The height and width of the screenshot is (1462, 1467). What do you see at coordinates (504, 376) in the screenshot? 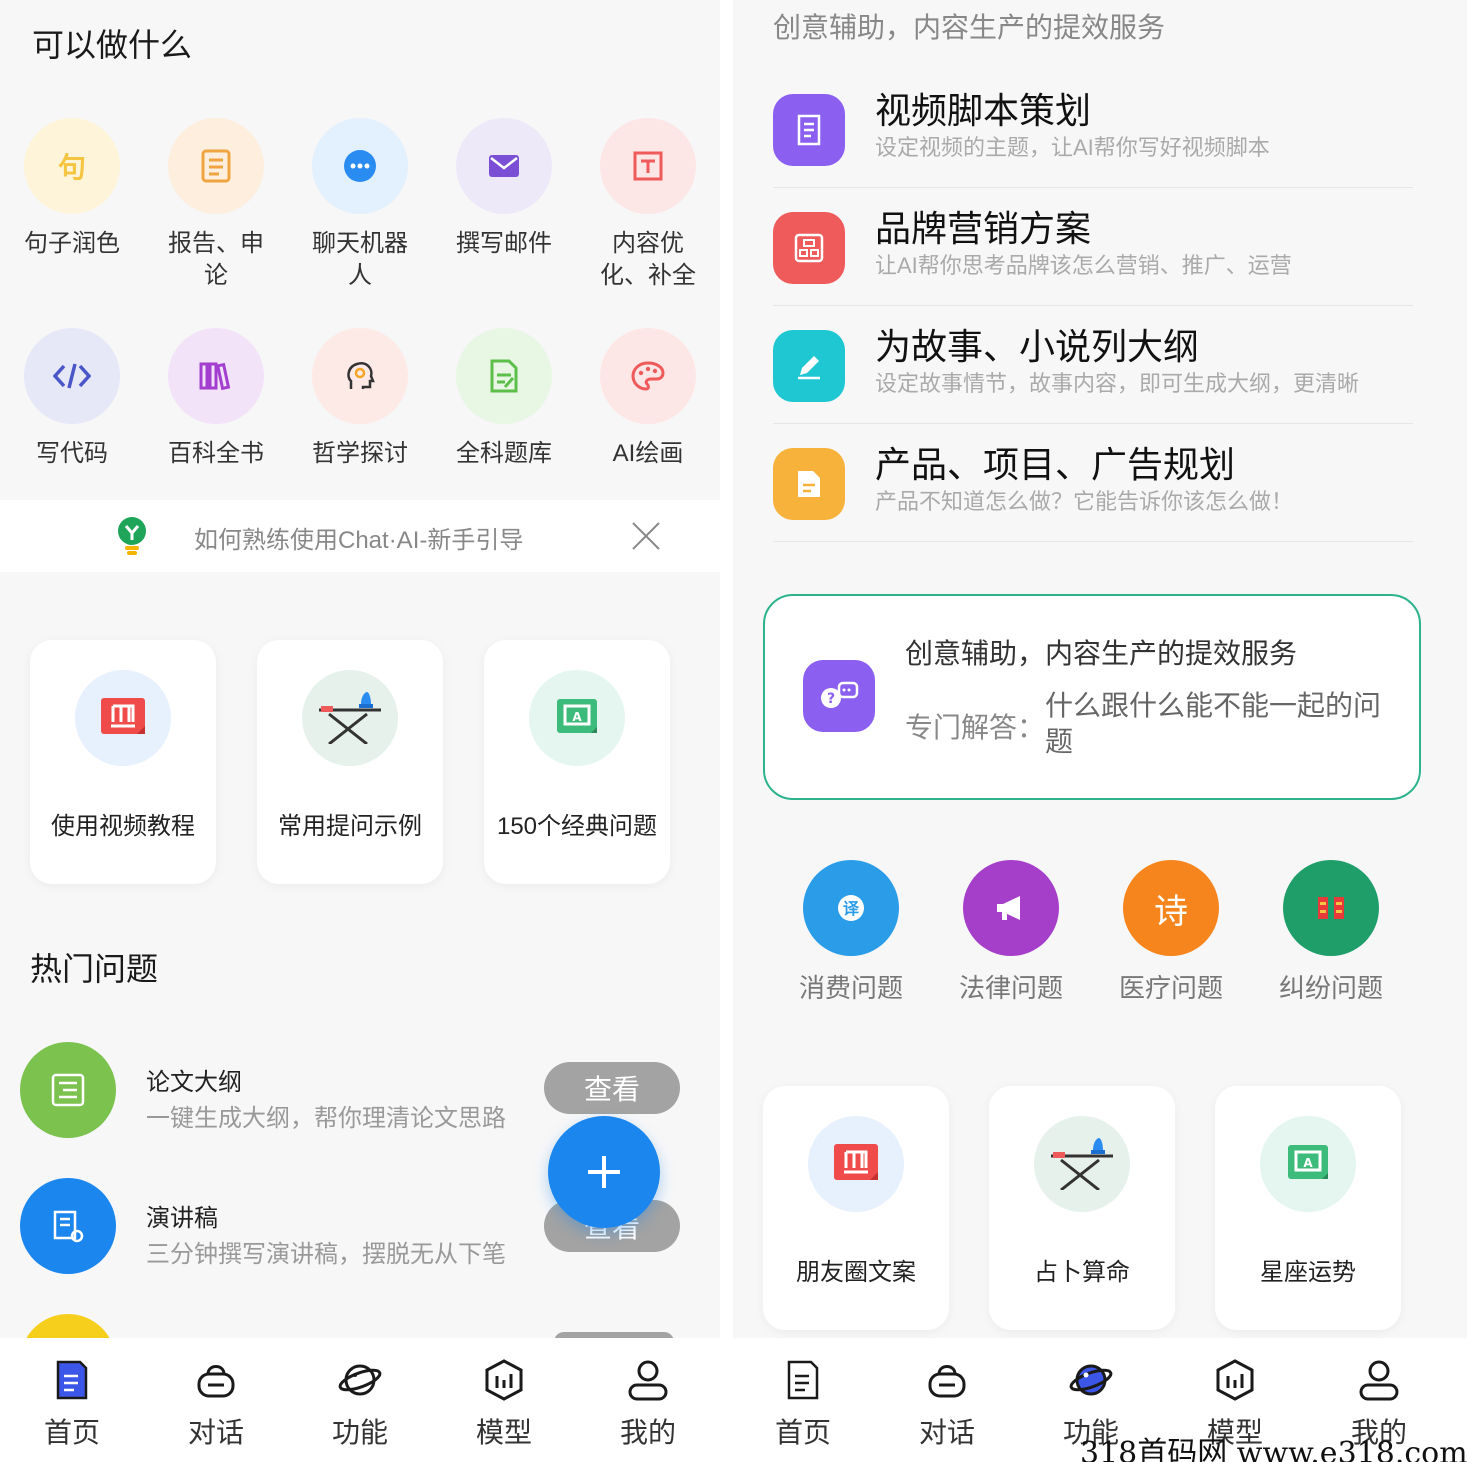
I see `question-bank-icon` at bounding box center [504, 376].